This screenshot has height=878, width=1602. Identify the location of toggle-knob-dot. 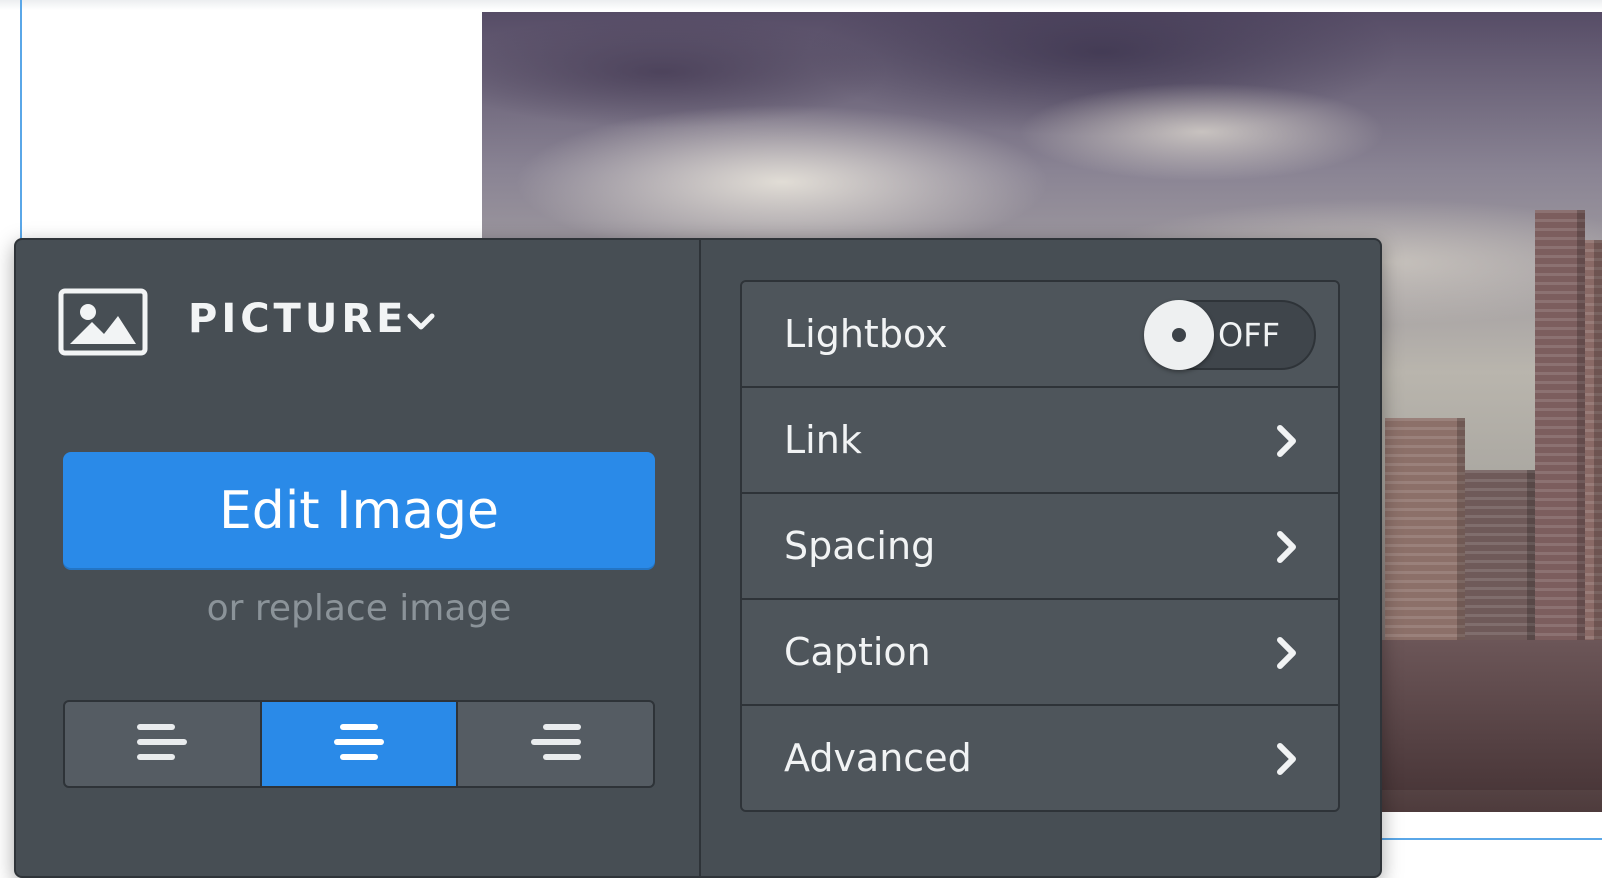
(1179, 335).